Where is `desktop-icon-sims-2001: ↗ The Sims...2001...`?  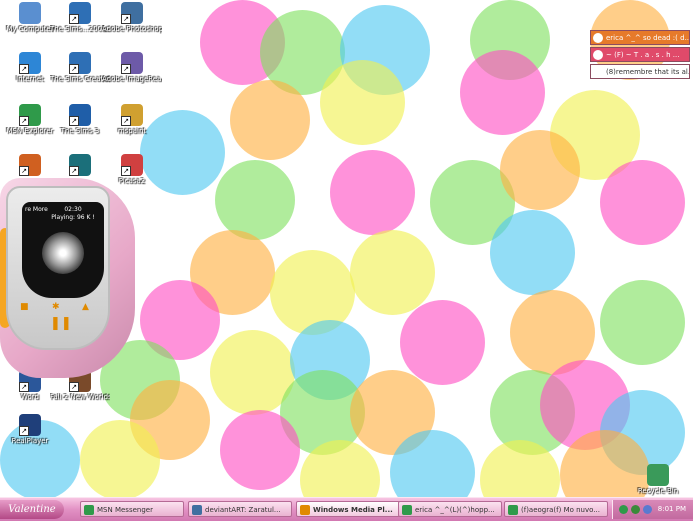
desktop-icon-sims-2001: ↗ The Sims...2001... is located at coordinates (80, 18).